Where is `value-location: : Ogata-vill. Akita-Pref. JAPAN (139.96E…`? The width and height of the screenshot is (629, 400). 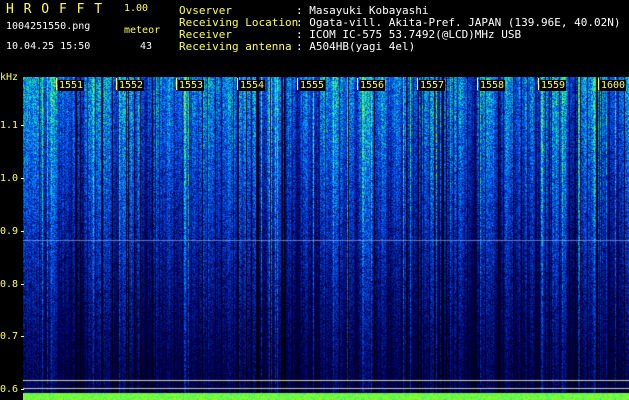 value-location: : Ogata-vill. Akita-Pref. JAPAN (139.96E… is located at coordinates (458, 22).